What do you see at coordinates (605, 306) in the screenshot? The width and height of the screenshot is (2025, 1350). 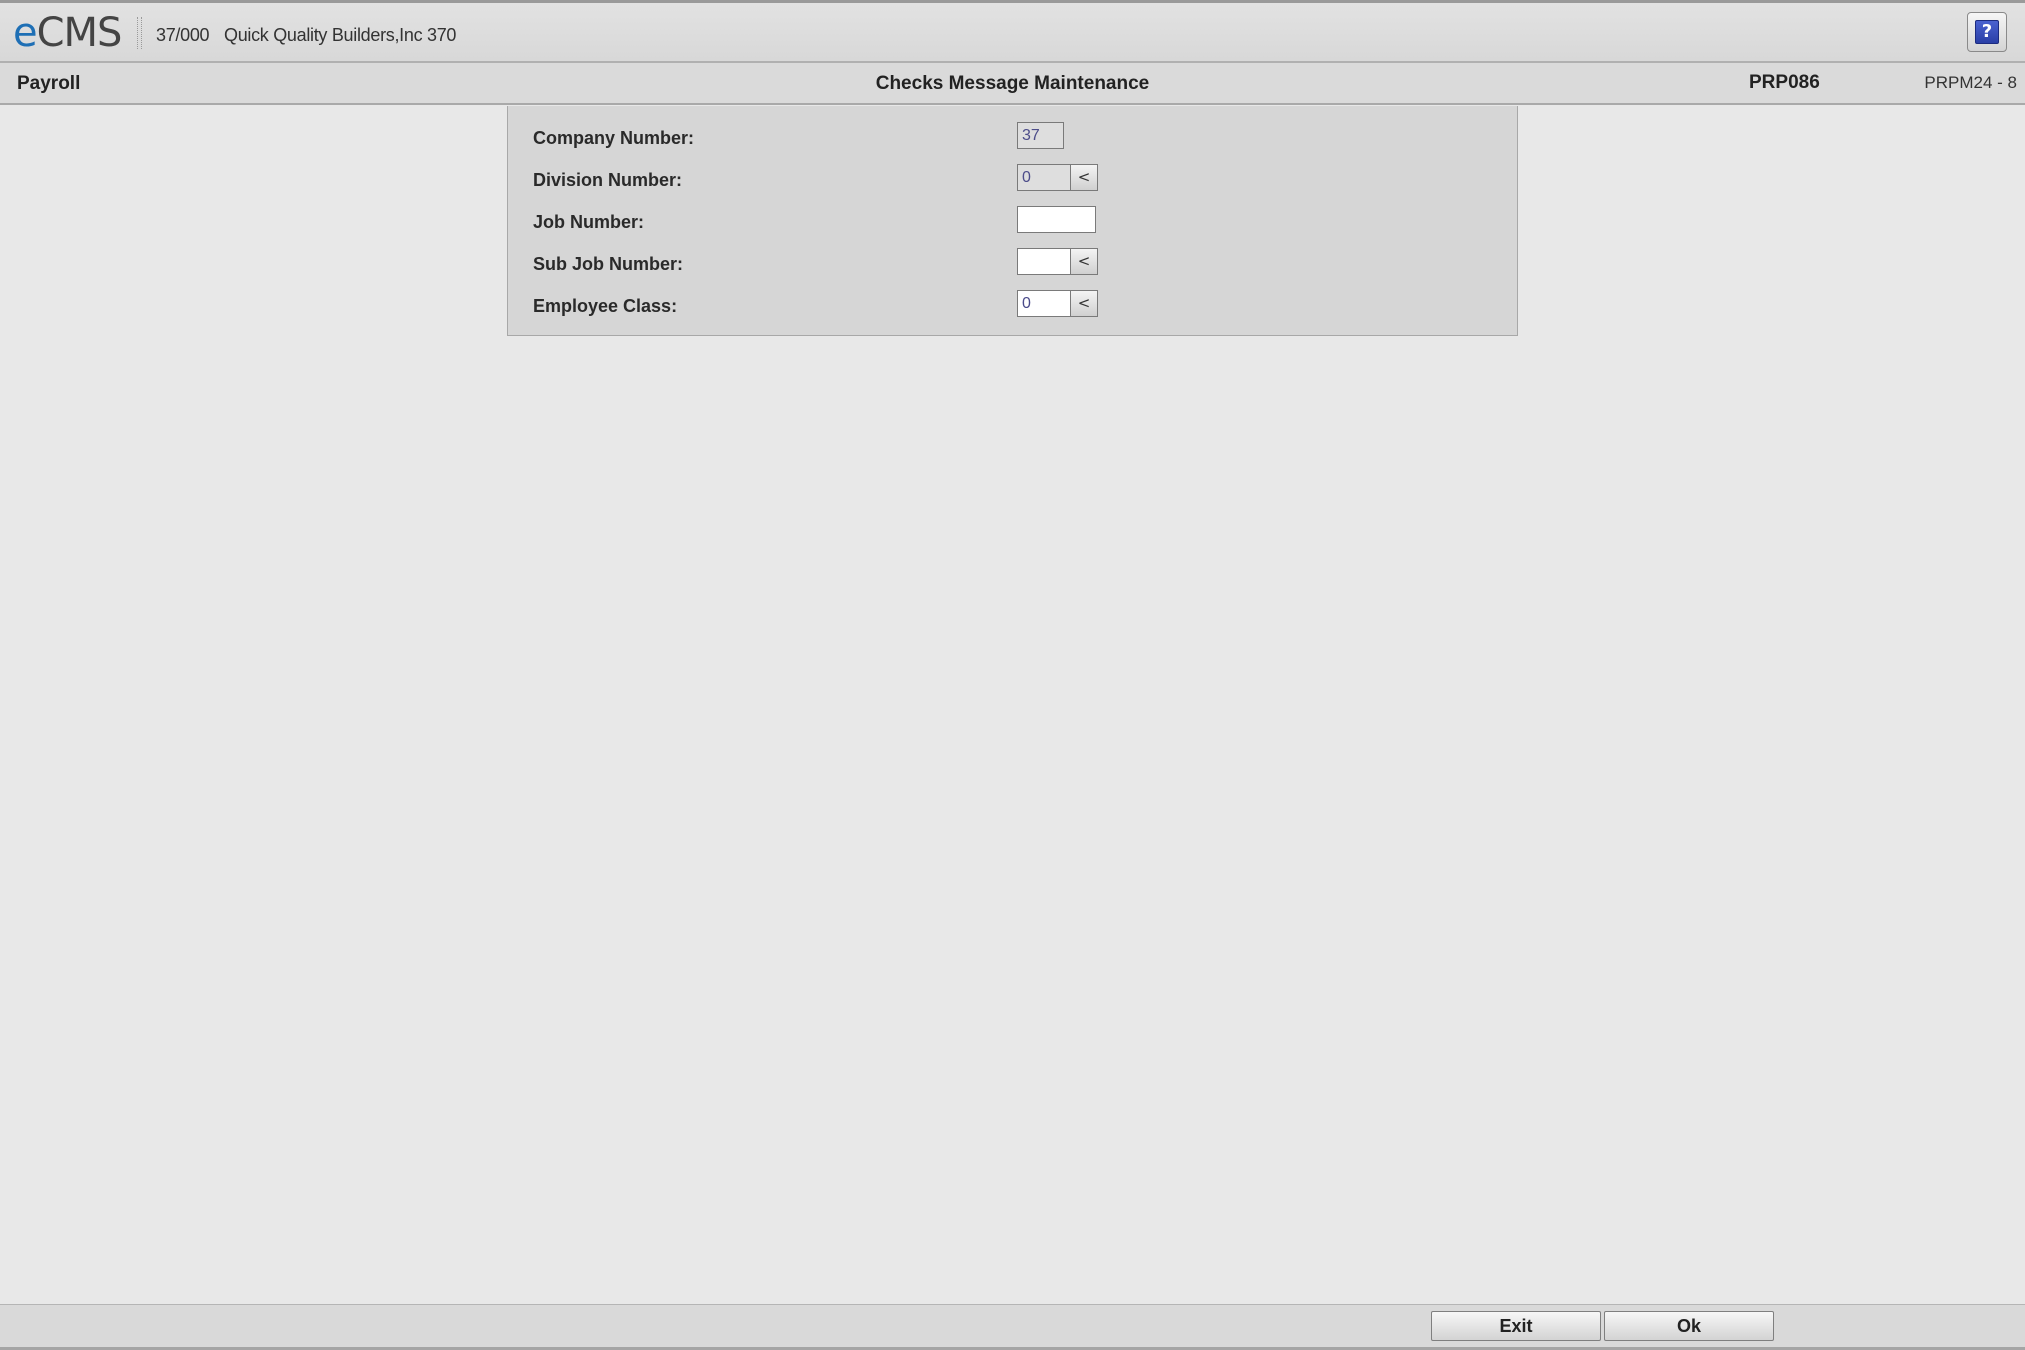 I see `employee-class-label: Employee Class:` at bounding box center [605, 306].